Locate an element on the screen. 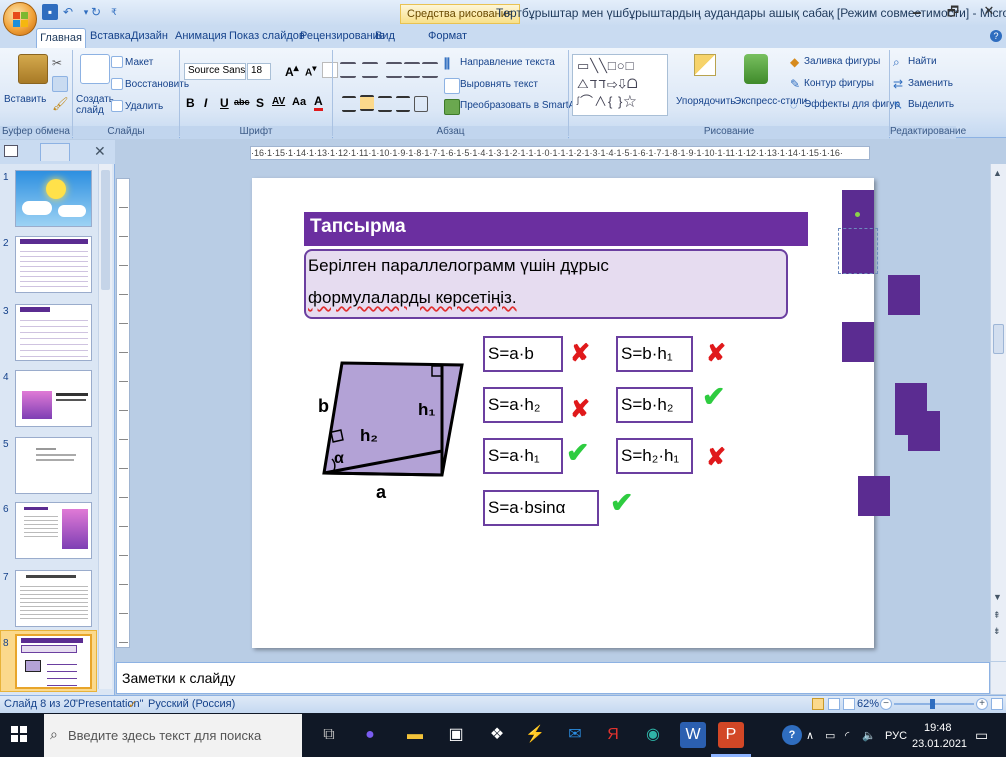 This screenshot has height=757, width=1006. clock-date: 23.01.2021 is located at coordinates (939, 744).